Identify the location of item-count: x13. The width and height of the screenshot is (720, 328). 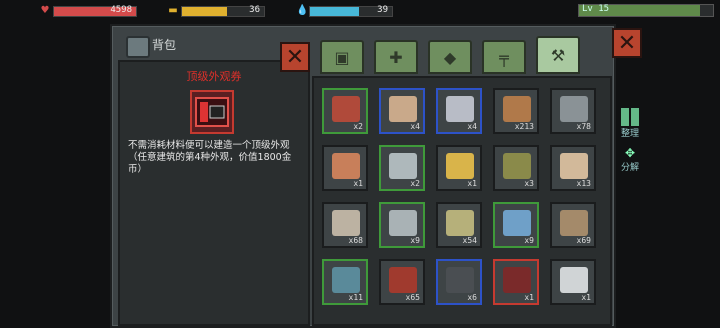
(583, 183).